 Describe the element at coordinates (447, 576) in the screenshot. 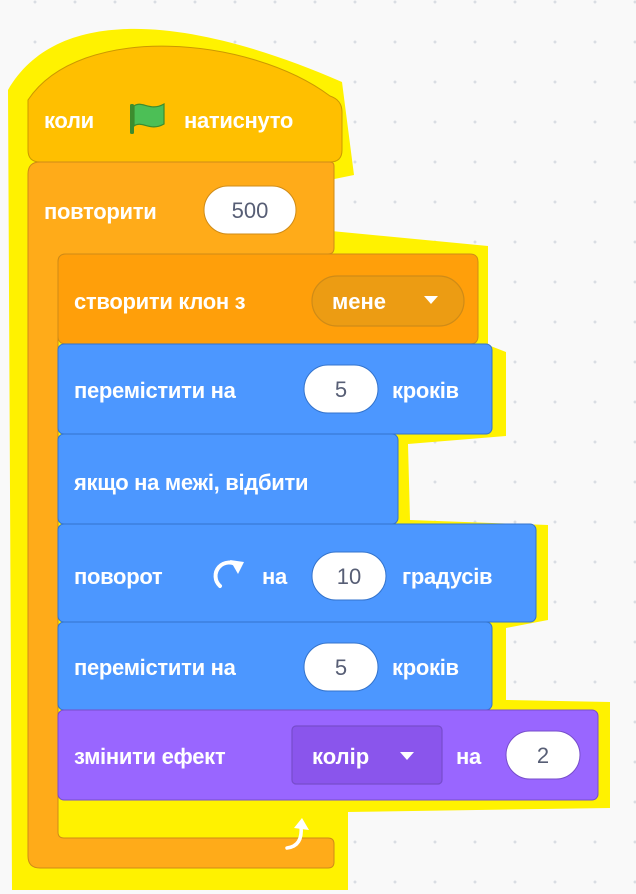

I see `turn-degrees-suffix: градусів` at that location.